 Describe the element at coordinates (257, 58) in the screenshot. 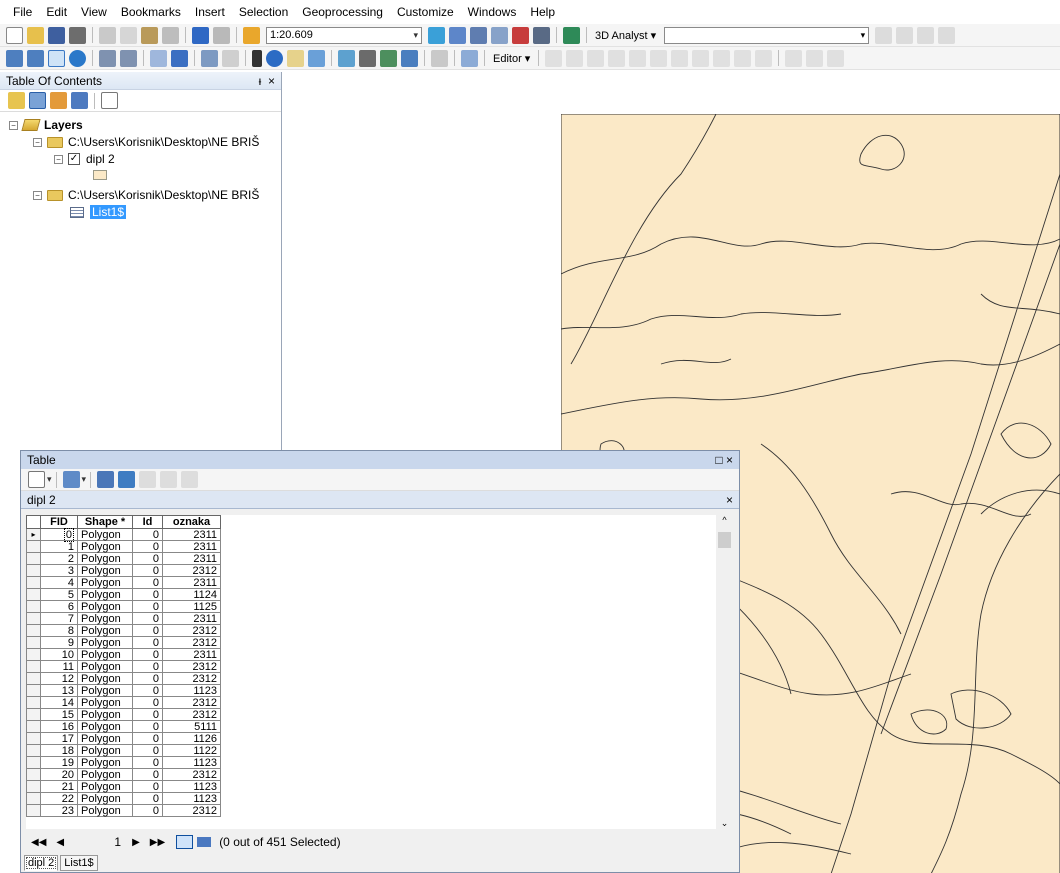

I see `select-elements-icon` at that location.